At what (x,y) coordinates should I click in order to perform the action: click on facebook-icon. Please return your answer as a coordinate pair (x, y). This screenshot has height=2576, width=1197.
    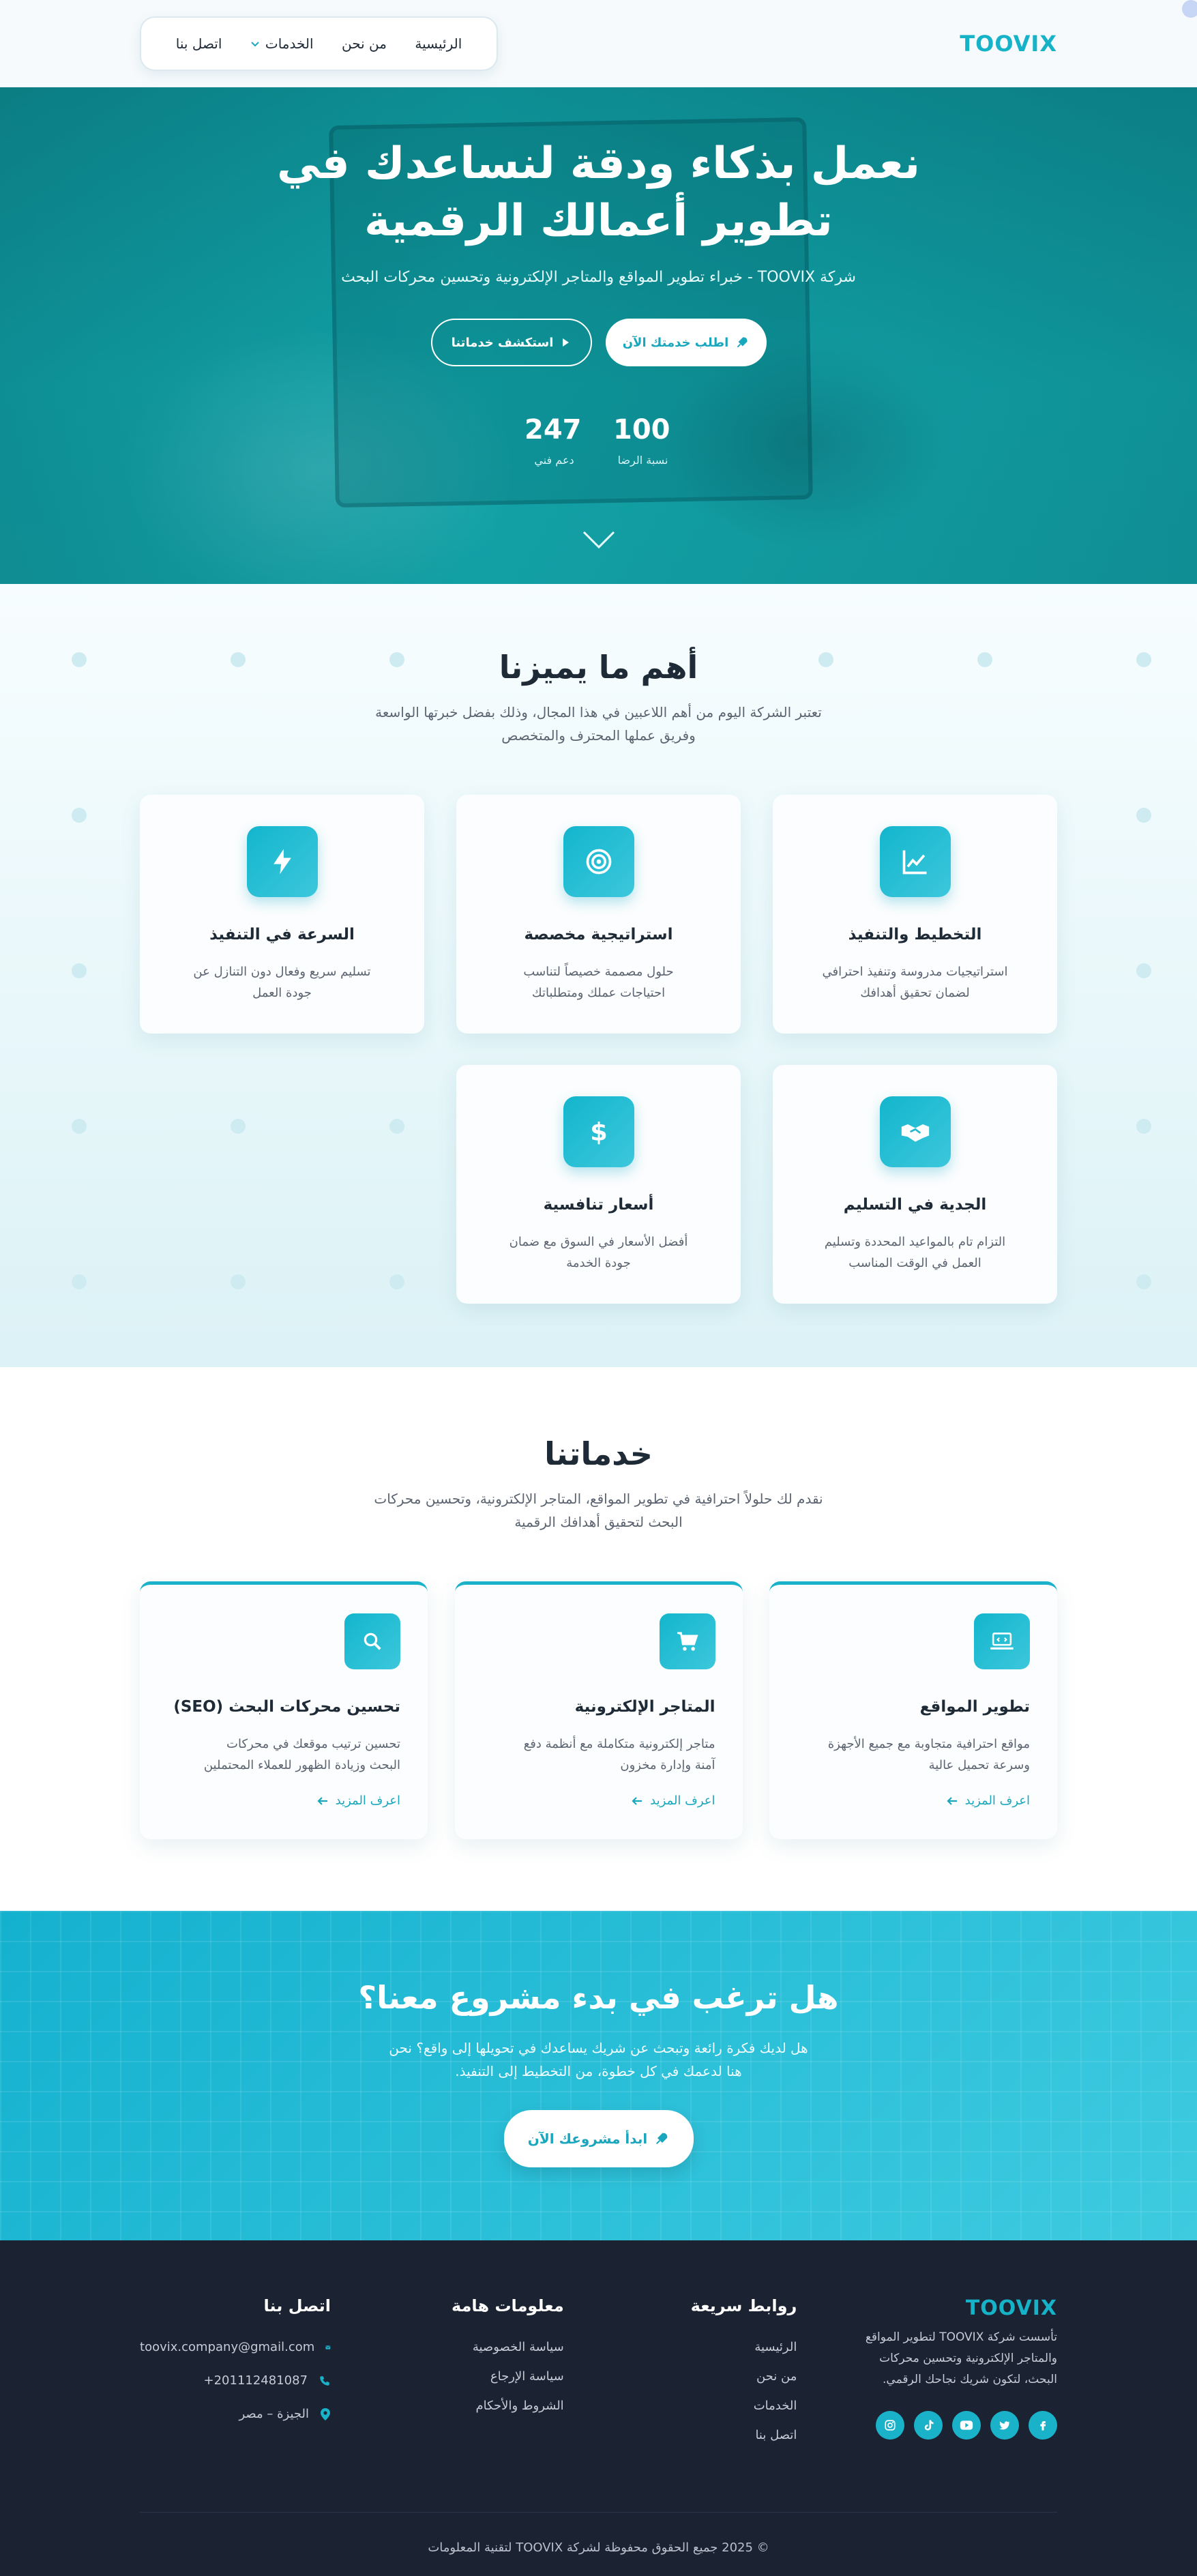
    Looking at the image, I should click on (1043, 2425).